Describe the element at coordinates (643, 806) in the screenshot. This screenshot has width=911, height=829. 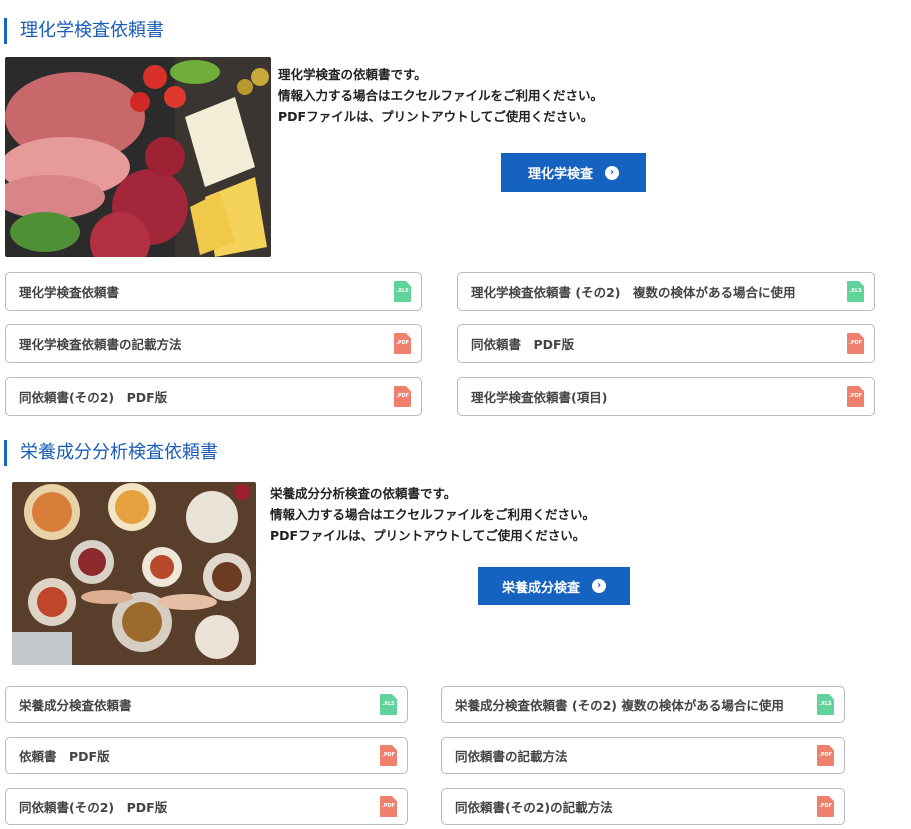
I see `download-nutrition-instructions-2-pdf: 同依頼書(その2)の記載方法 .PDF` at that location.